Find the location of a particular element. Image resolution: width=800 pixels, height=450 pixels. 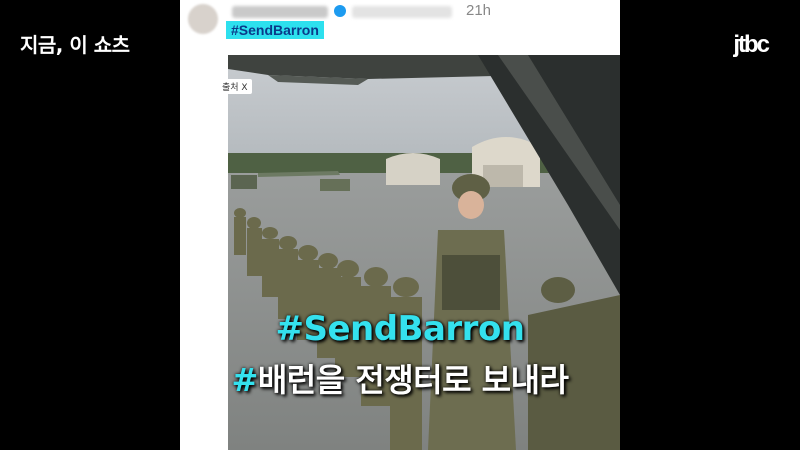

hashtag-link: #SendBarron is located at coordinates (275, 30).